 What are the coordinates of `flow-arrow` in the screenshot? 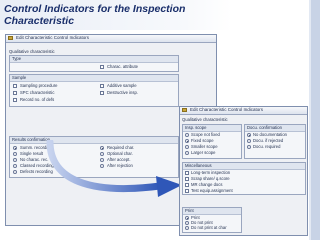 It's located at (114, 168).